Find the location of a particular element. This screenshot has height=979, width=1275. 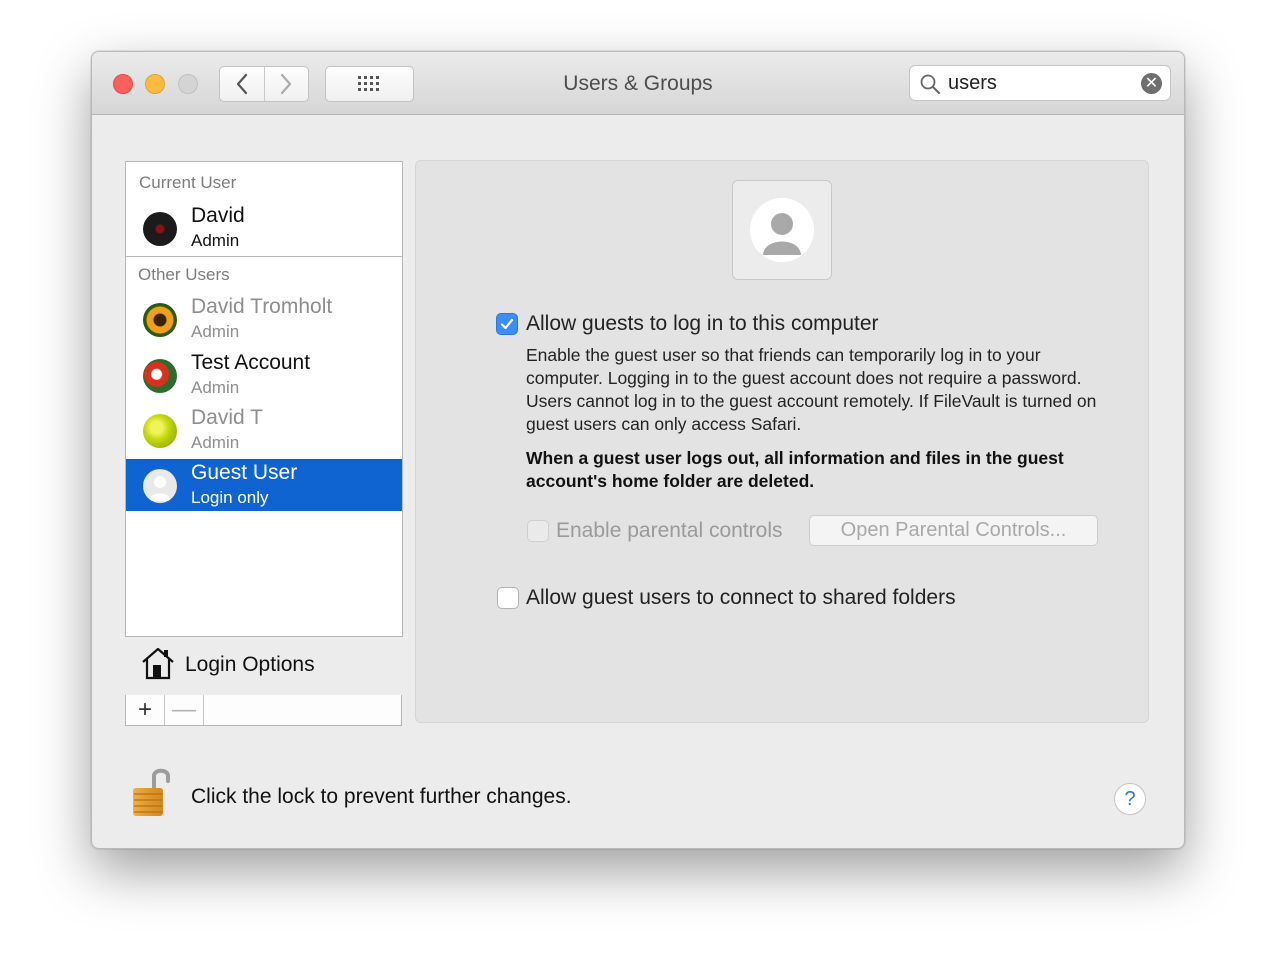

user-item-david-t: David T Admin is located at coordinates (264, 430).